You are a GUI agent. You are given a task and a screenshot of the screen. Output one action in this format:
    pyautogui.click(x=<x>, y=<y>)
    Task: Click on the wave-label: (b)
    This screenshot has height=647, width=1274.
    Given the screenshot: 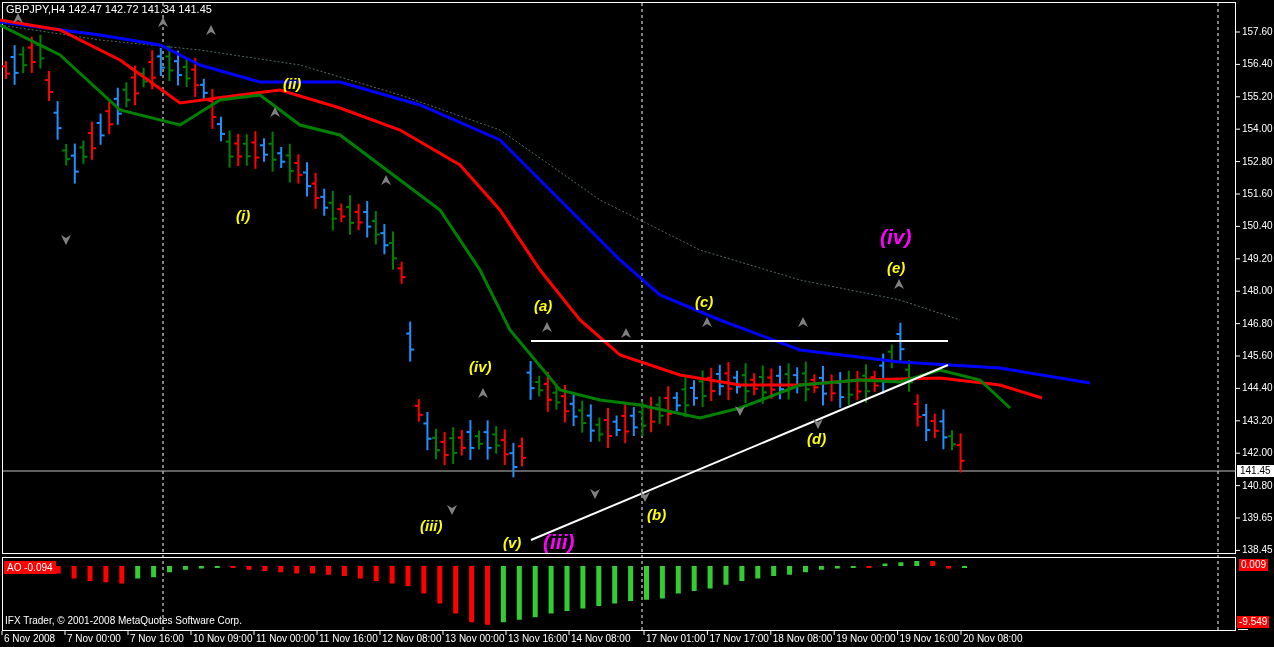 What is the action you would take?
    pyautogui.click(x=657, y=515)
    